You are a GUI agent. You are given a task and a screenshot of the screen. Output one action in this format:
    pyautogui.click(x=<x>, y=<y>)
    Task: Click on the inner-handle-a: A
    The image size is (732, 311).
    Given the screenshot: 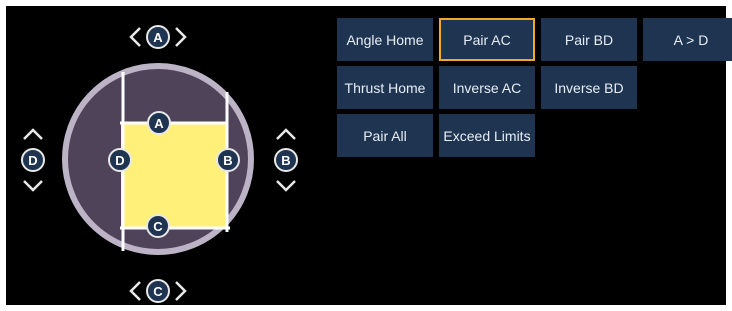 What is the action you would take?
    pyautogui.click(x=159, y=123)
    